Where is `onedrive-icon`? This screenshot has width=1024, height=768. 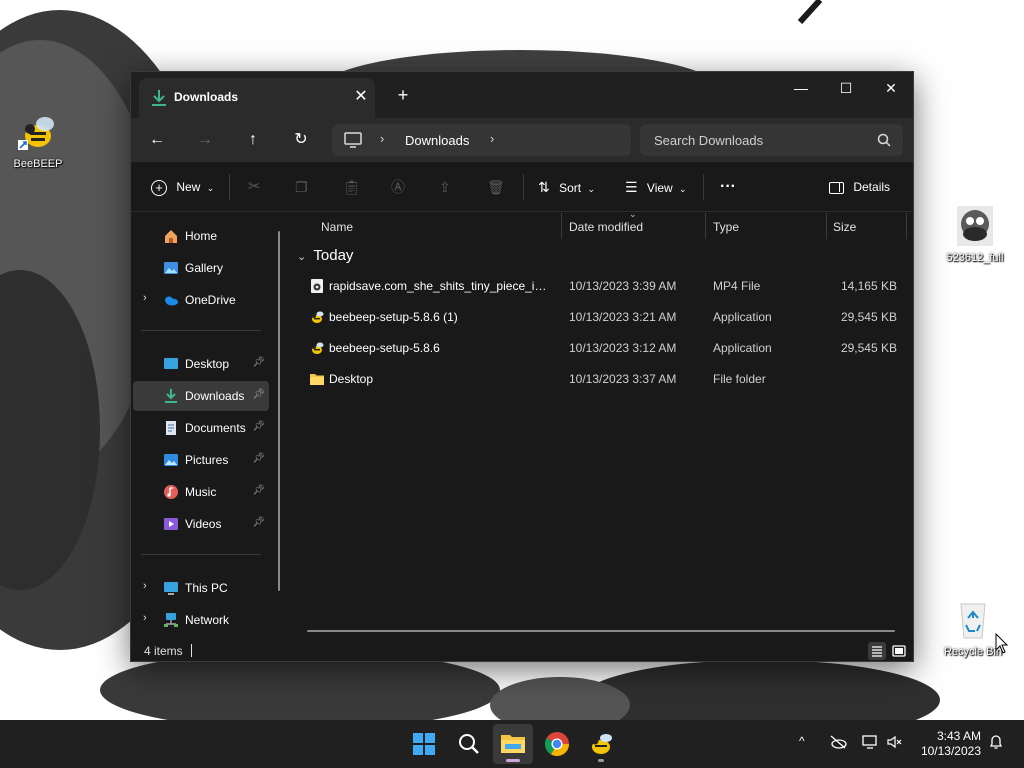
onedrive-icon is located at coordinates (171, 301).